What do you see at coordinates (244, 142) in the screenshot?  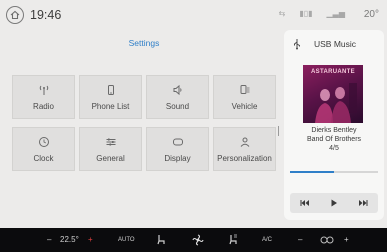 I see `person-icon` at bounding box center [244, 142].